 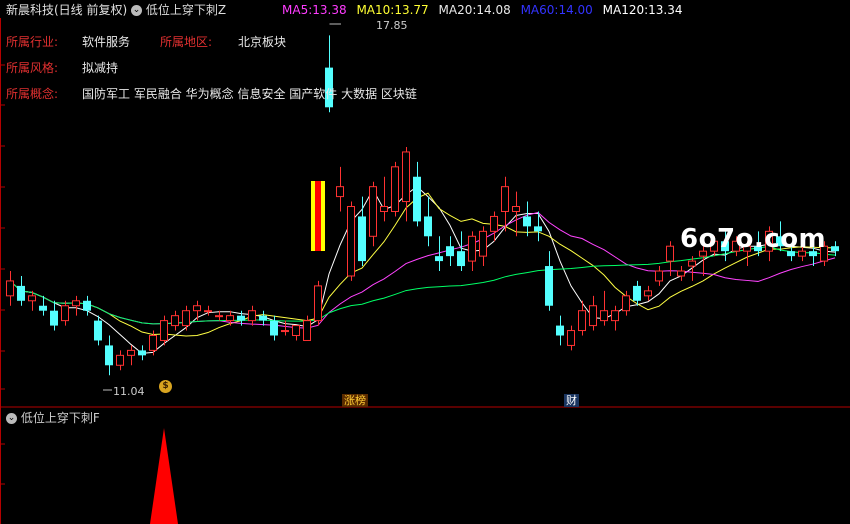 I want to click on style-label: 所属风格:, so click(x=32, y=68).